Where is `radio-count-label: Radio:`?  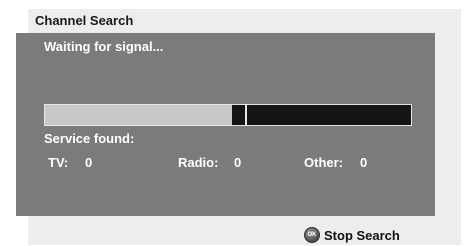 radio-count-label: Radio: is located at coordinates (198, 162).